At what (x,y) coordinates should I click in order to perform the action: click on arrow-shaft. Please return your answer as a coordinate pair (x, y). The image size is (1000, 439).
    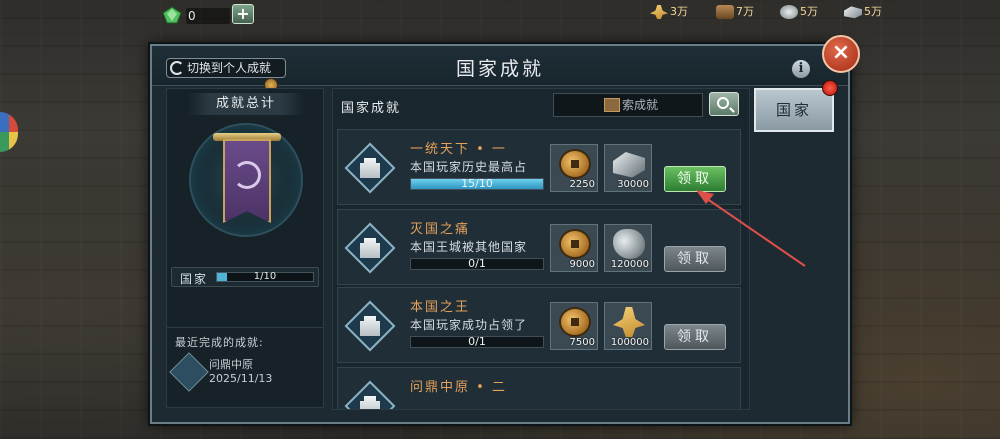
    Looking at the image, I should click on (752, 230).